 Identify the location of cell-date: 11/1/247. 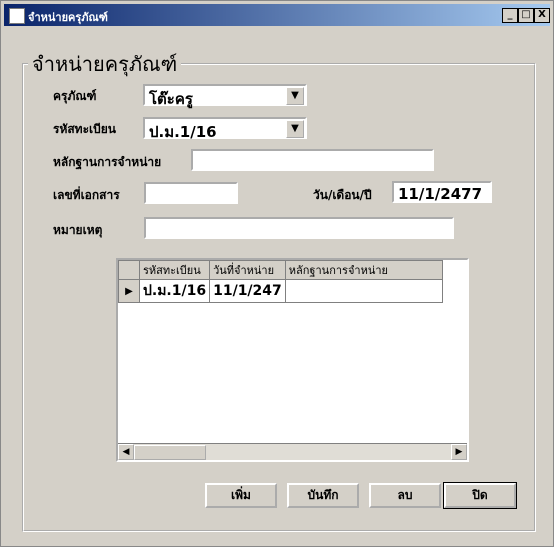
(247, 291).